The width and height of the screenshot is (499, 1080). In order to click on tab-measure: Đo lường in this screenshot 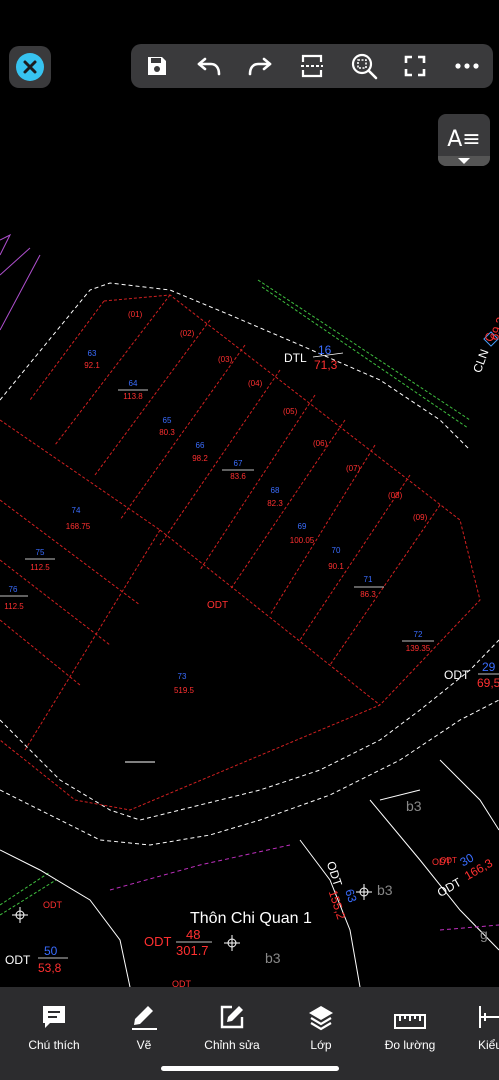, I will do `click(410, 1022)`.